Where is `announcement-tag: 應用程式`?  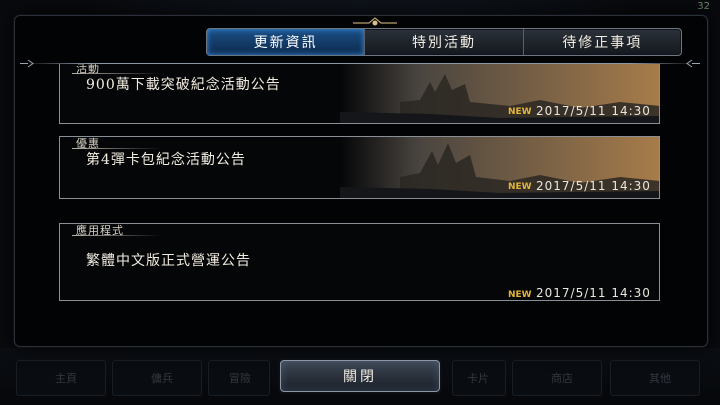
announcement-tag: 應用程式 is located at coordinates (100, 230).